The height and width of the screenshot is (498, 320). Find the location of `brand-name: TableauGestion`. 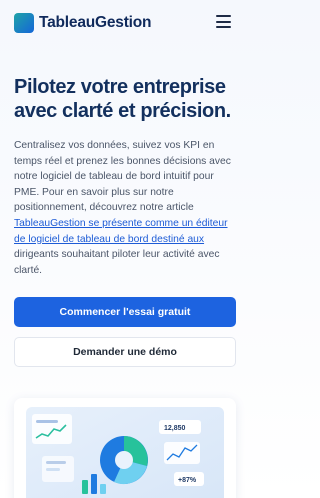

brand-name: TableauGestion is located at coordinates (95, 22).